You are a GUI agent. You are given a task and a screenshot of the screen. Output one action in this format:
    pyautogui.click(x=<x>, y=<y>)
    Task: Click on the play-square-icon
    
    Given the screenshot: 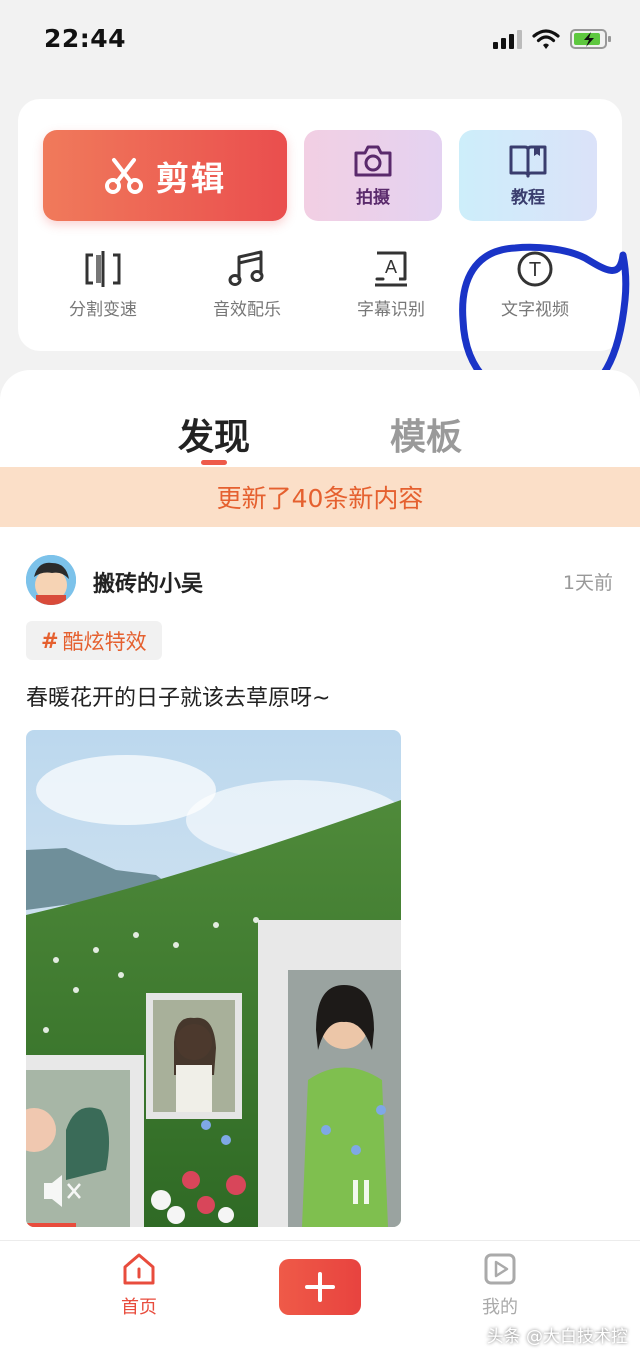 What is the action you would take?
    pyautogui.click(x=500, y=1269)
    